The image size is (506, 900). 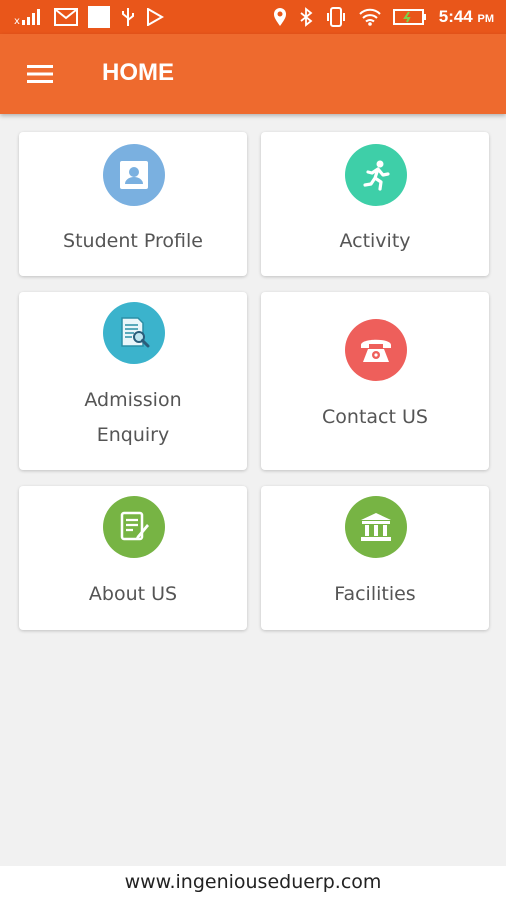 What do you see at coordinates (409, 17) in the screenshot?
I see `battery-icon` at bounding box center [409, 17].